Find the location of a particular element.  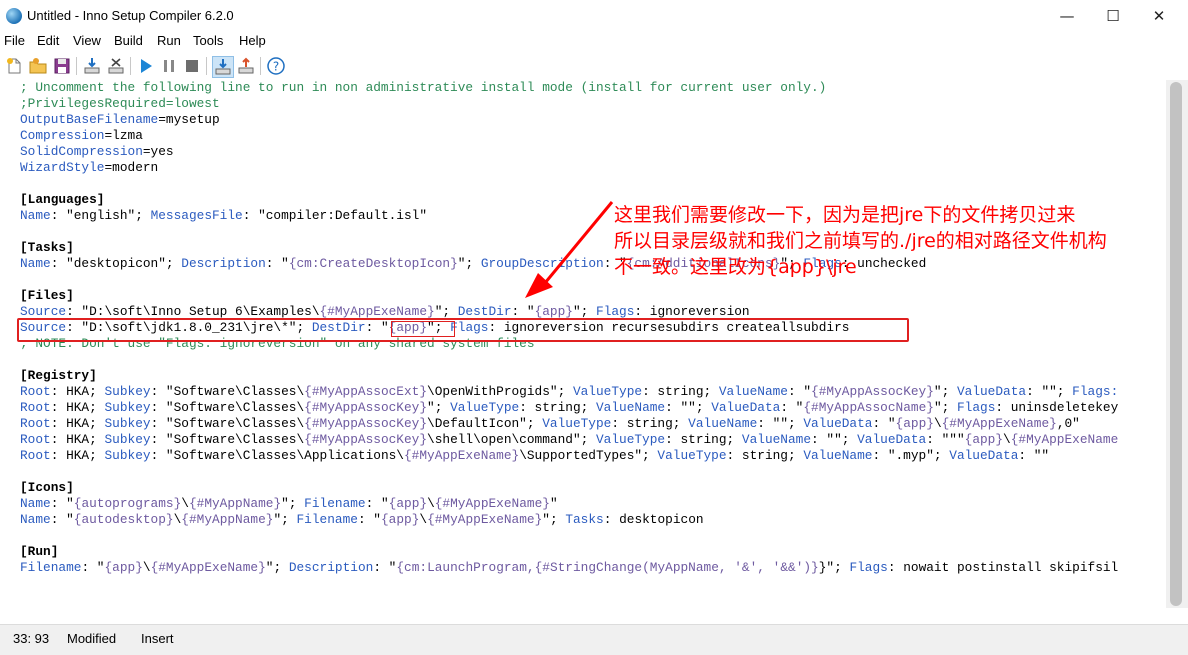

minimize-button: — is located at coordinates (1067, 16).